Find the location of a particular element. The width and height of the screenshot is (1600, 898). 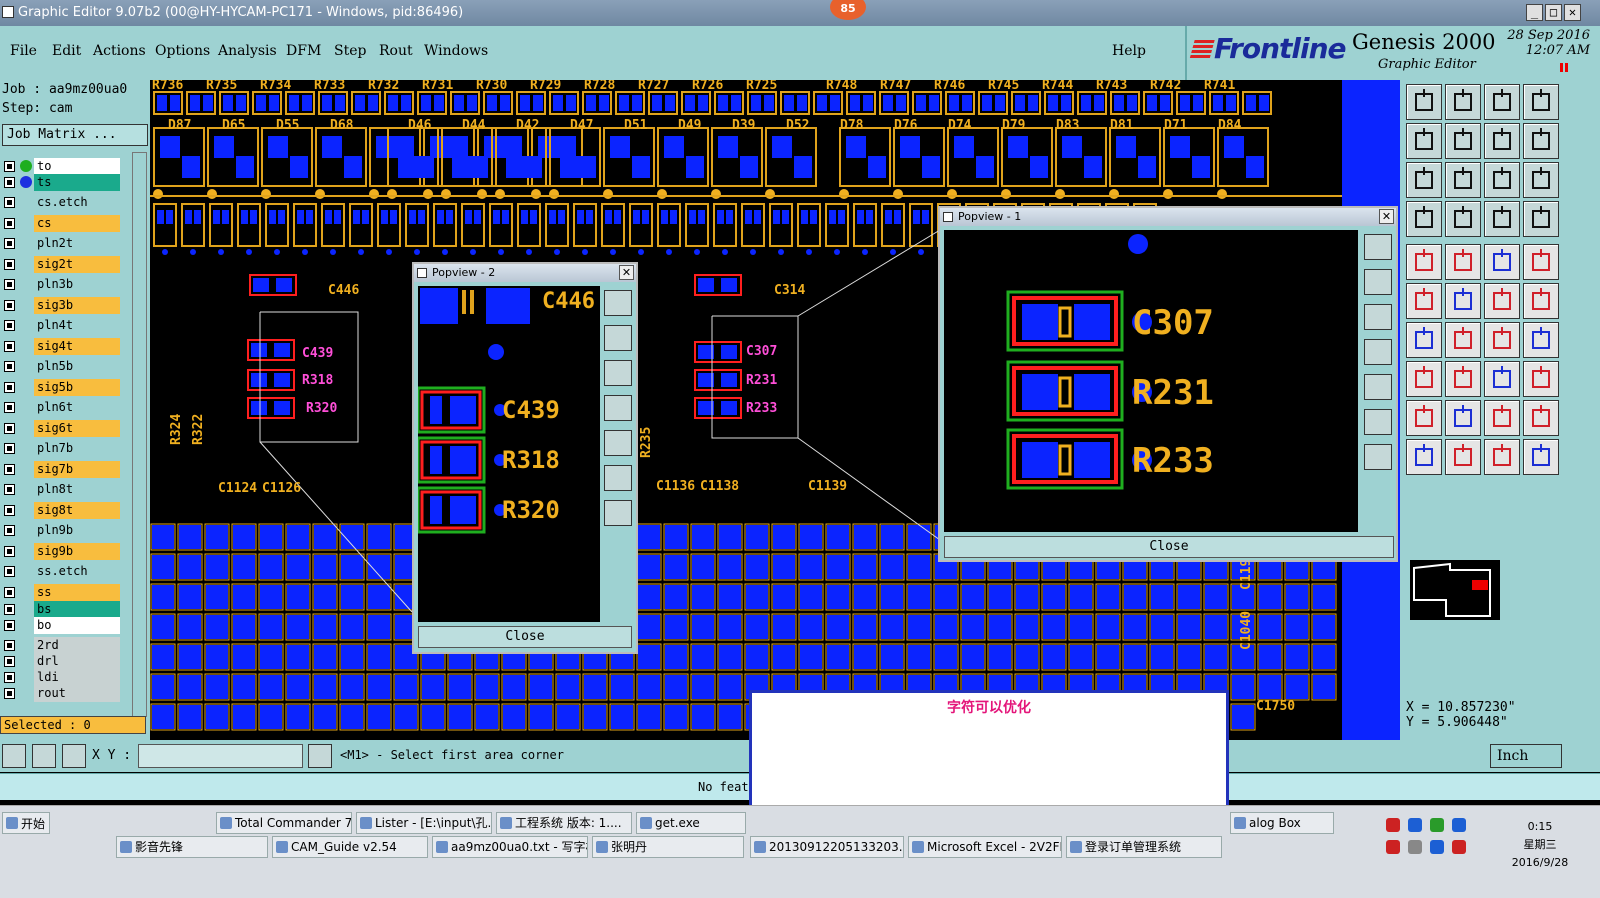

layer-row-drl: drl is located at coordinates (61, 661).